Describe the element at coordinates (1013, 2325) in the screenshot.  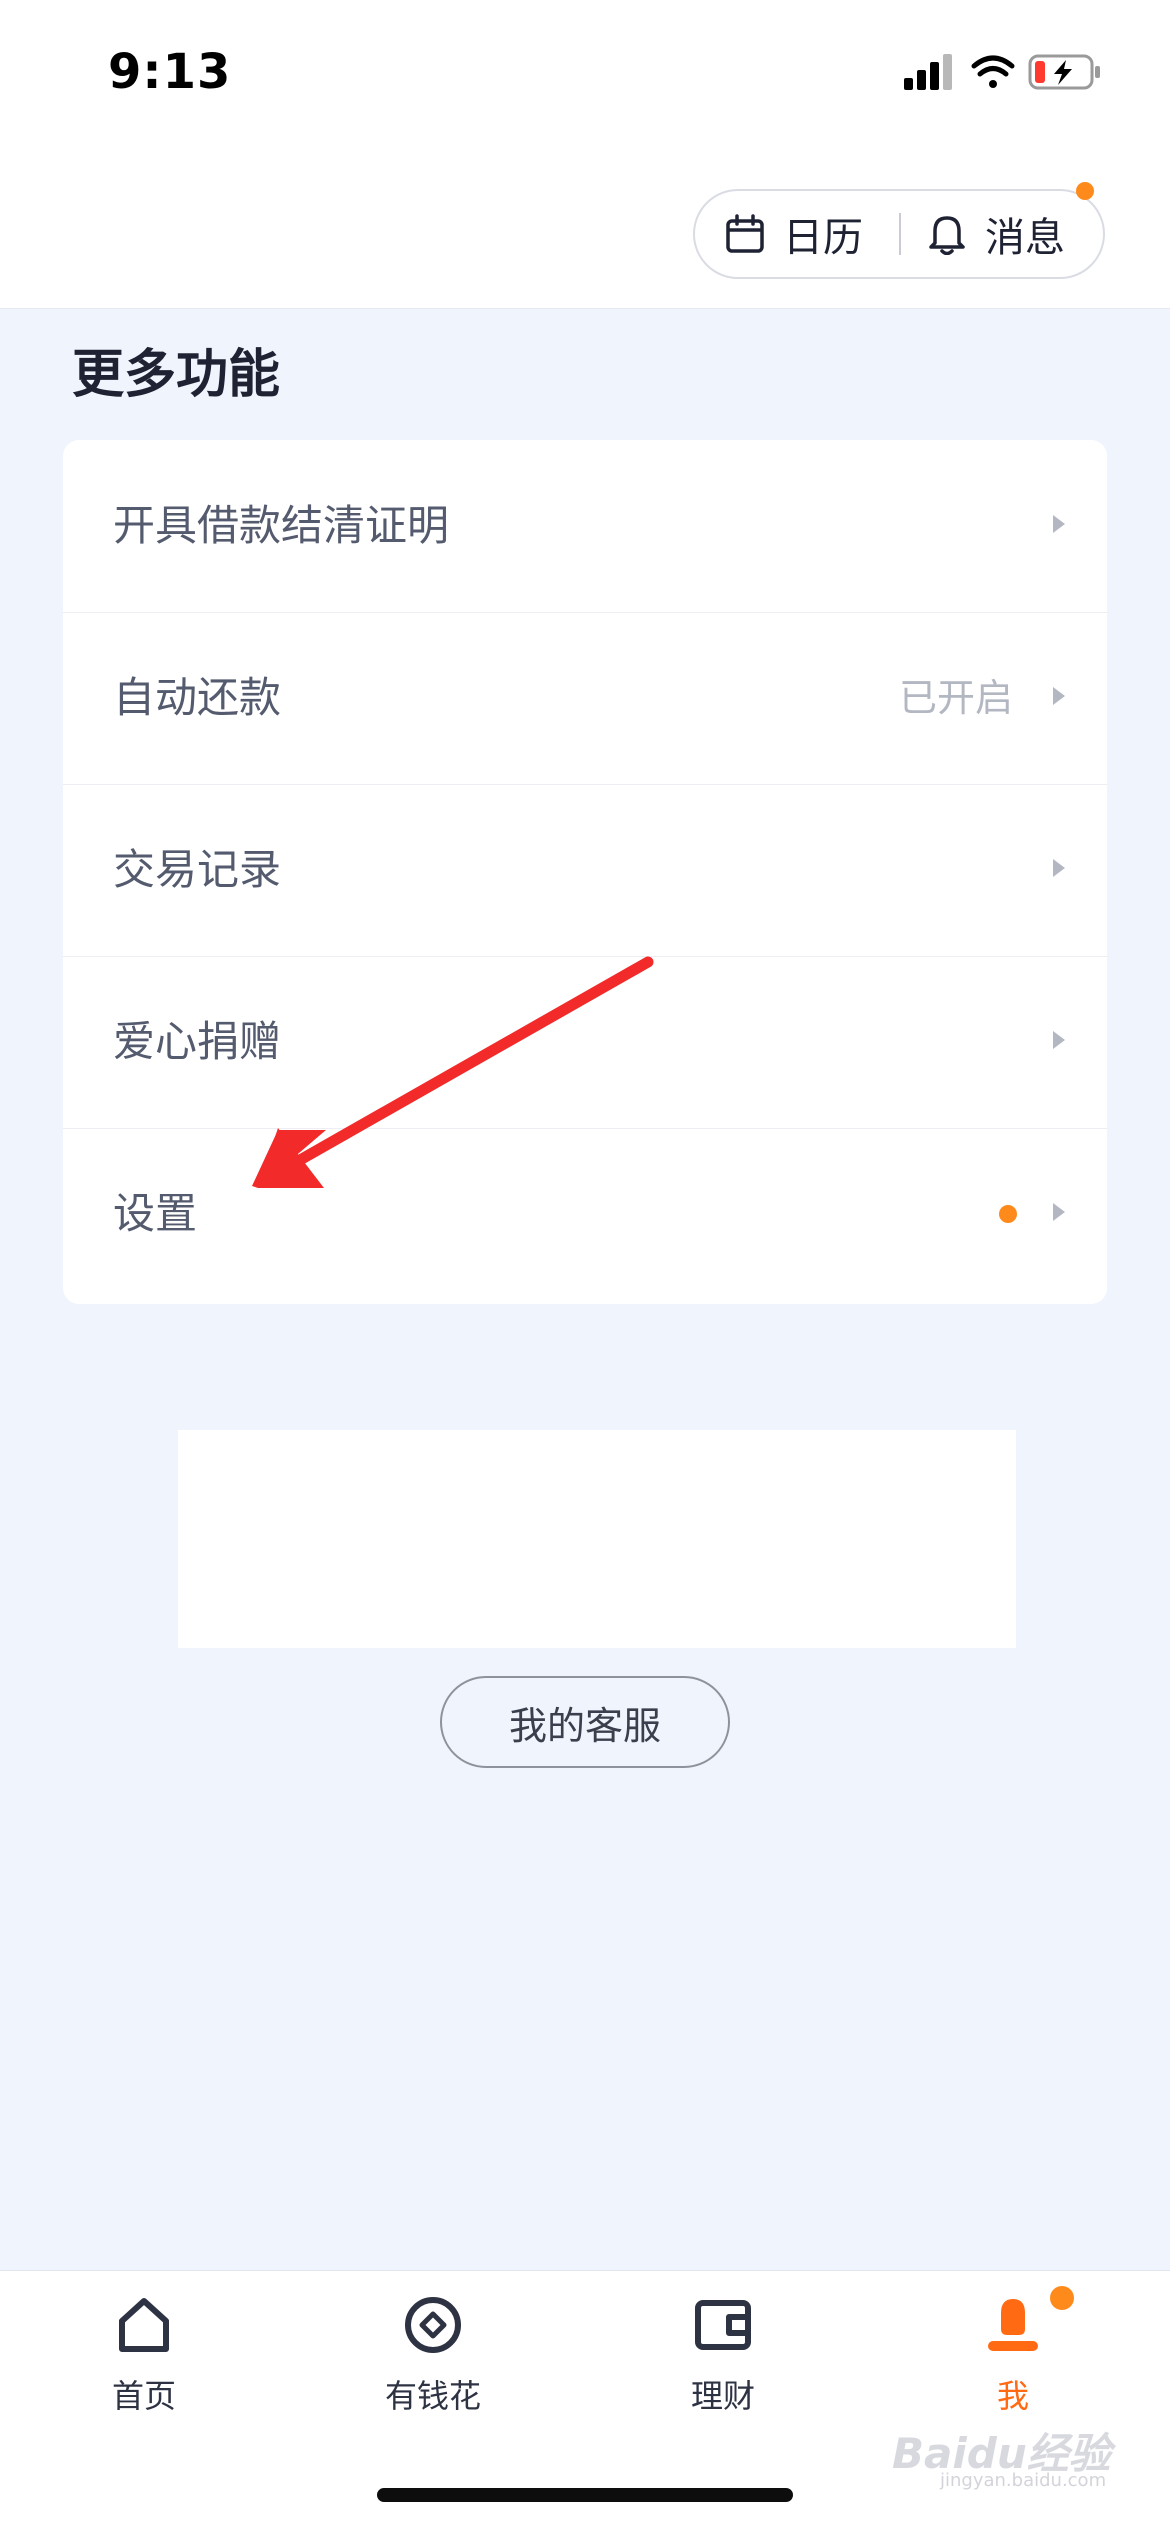
I see `person-icon` at that location.